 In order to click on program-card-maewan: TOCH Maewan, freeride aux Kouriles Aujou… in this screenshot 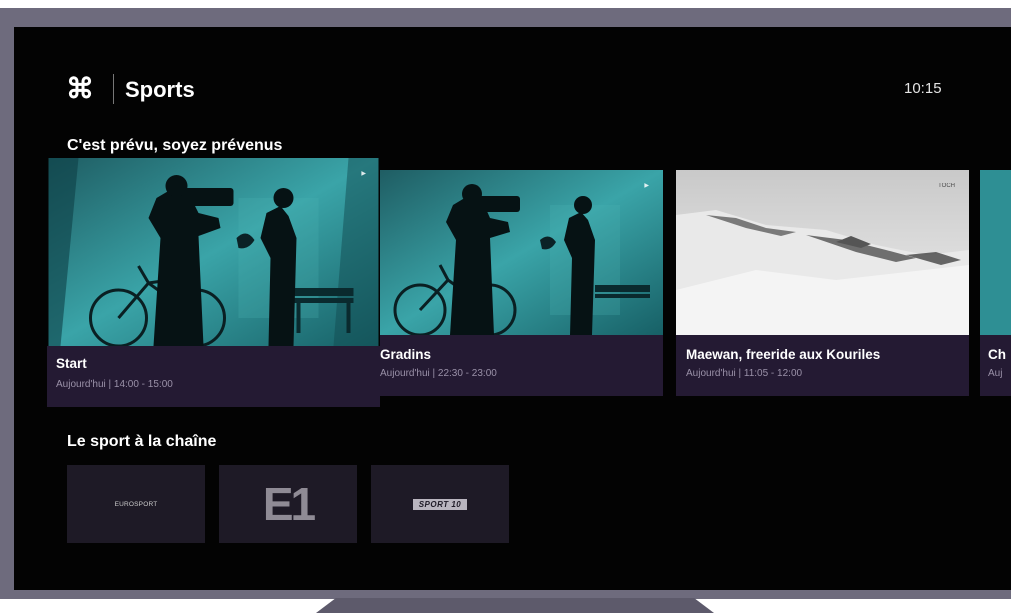, I will do `click(822, 283)`.